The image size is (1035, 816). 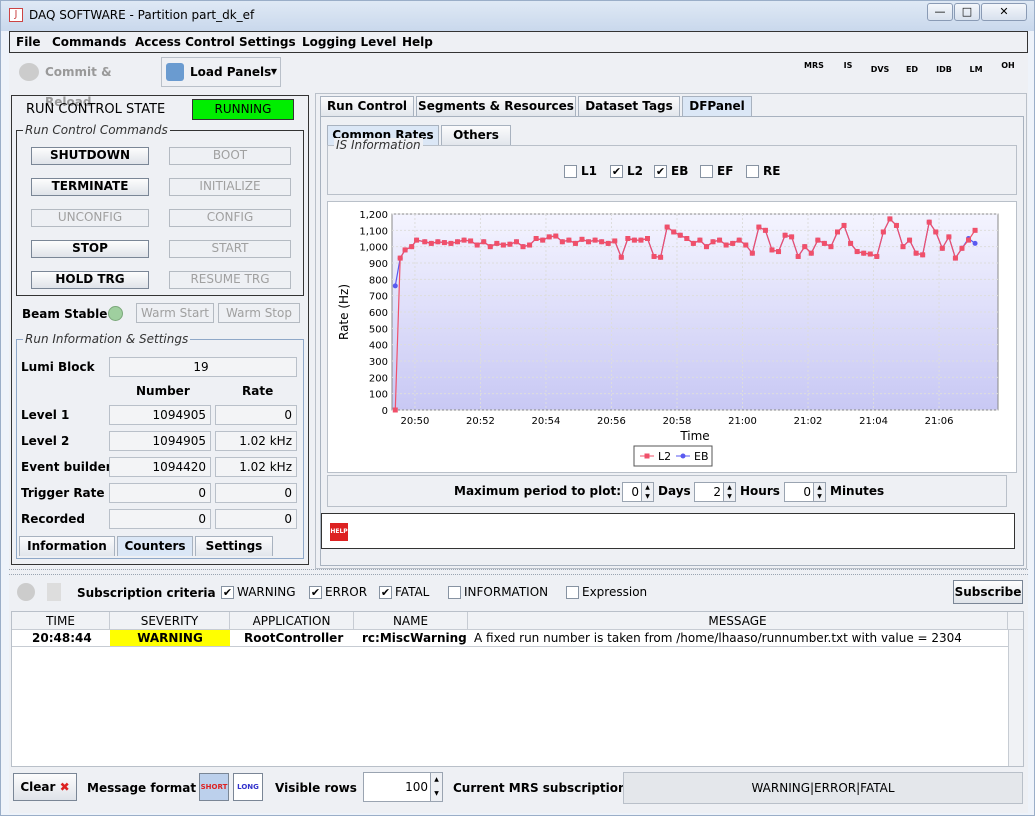 I want to click on start-button: START, so click(x=230, y=249).